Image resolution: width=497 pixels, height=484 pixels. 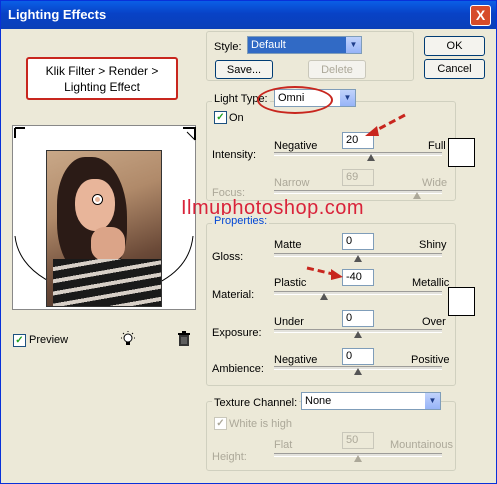 What do you see at coordinates (233, 295) in the screenshot?
I see `material-label: Material:` at bounding box center [233, 295].